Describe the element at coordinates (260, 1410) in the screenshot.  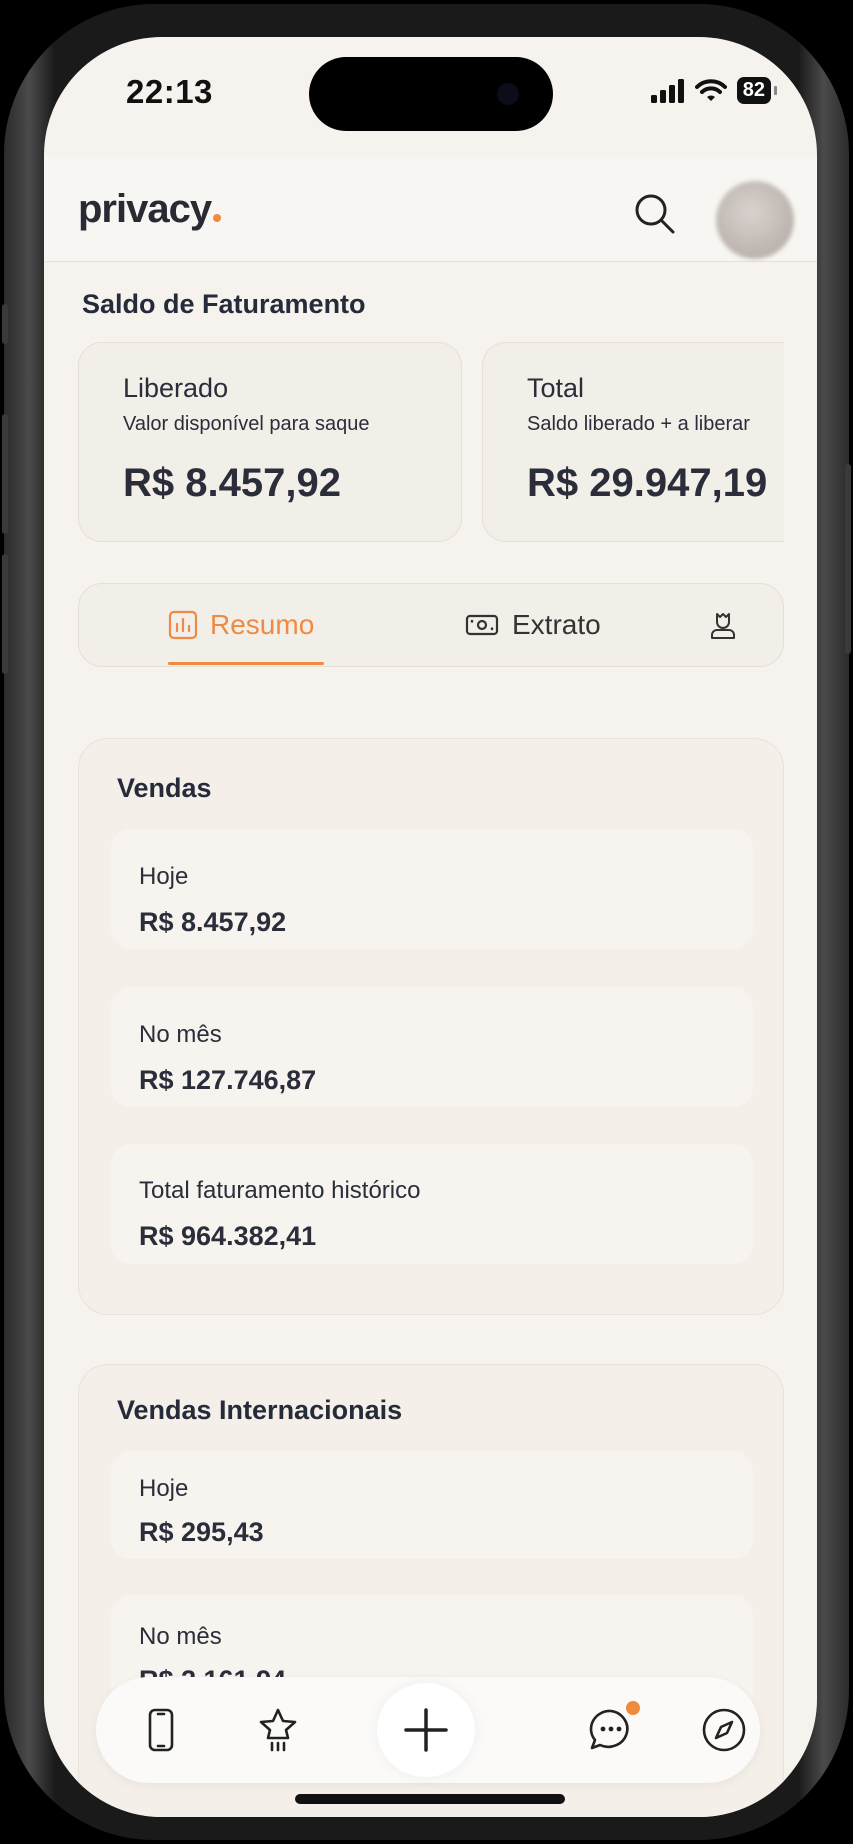
I see `international-sales-title: Vendas Internacionais` at that location.